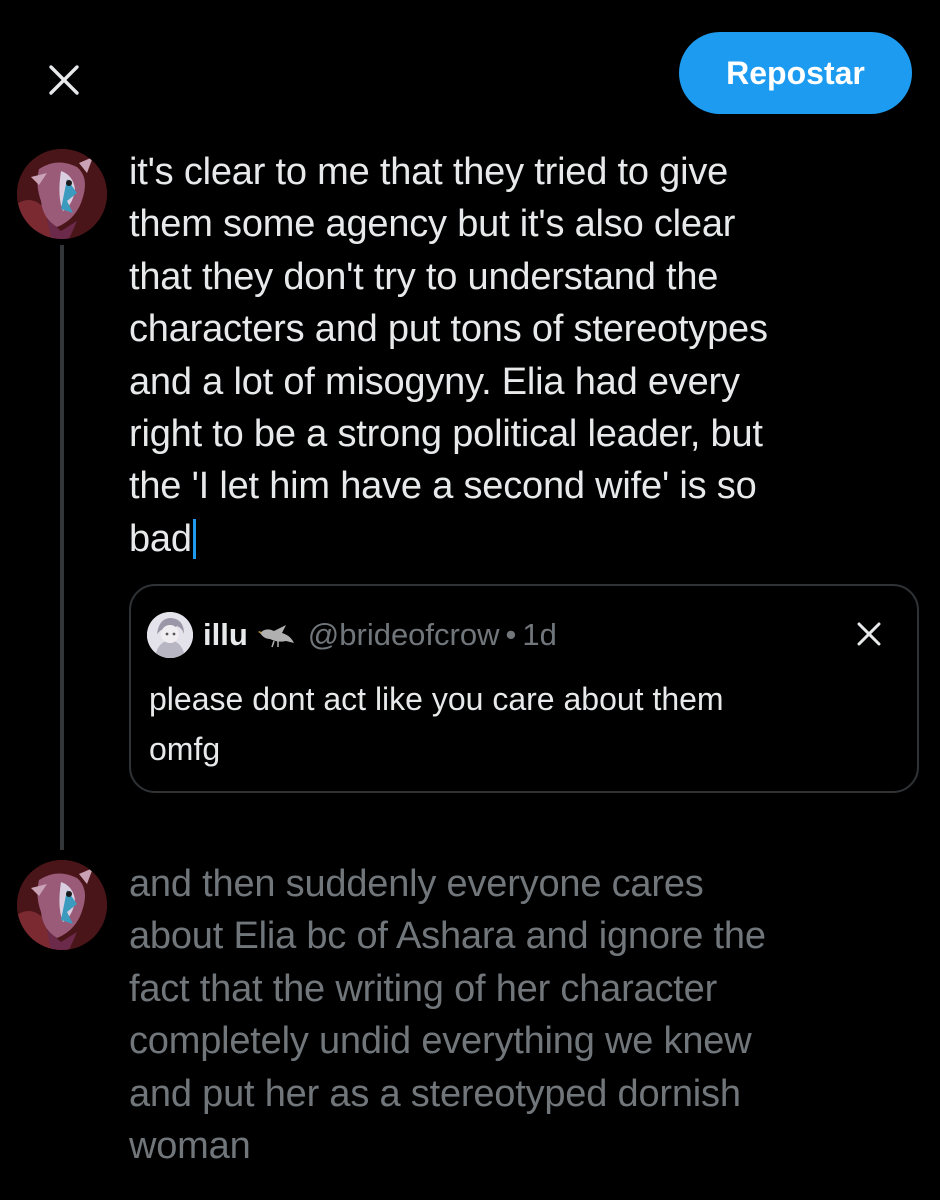 The height and width of the screenshot is (1200, 940). What do you see at coordinates (795, 73) in the screenshot?
I see `repost-button: Repostar` at bounding box center [795, 73].